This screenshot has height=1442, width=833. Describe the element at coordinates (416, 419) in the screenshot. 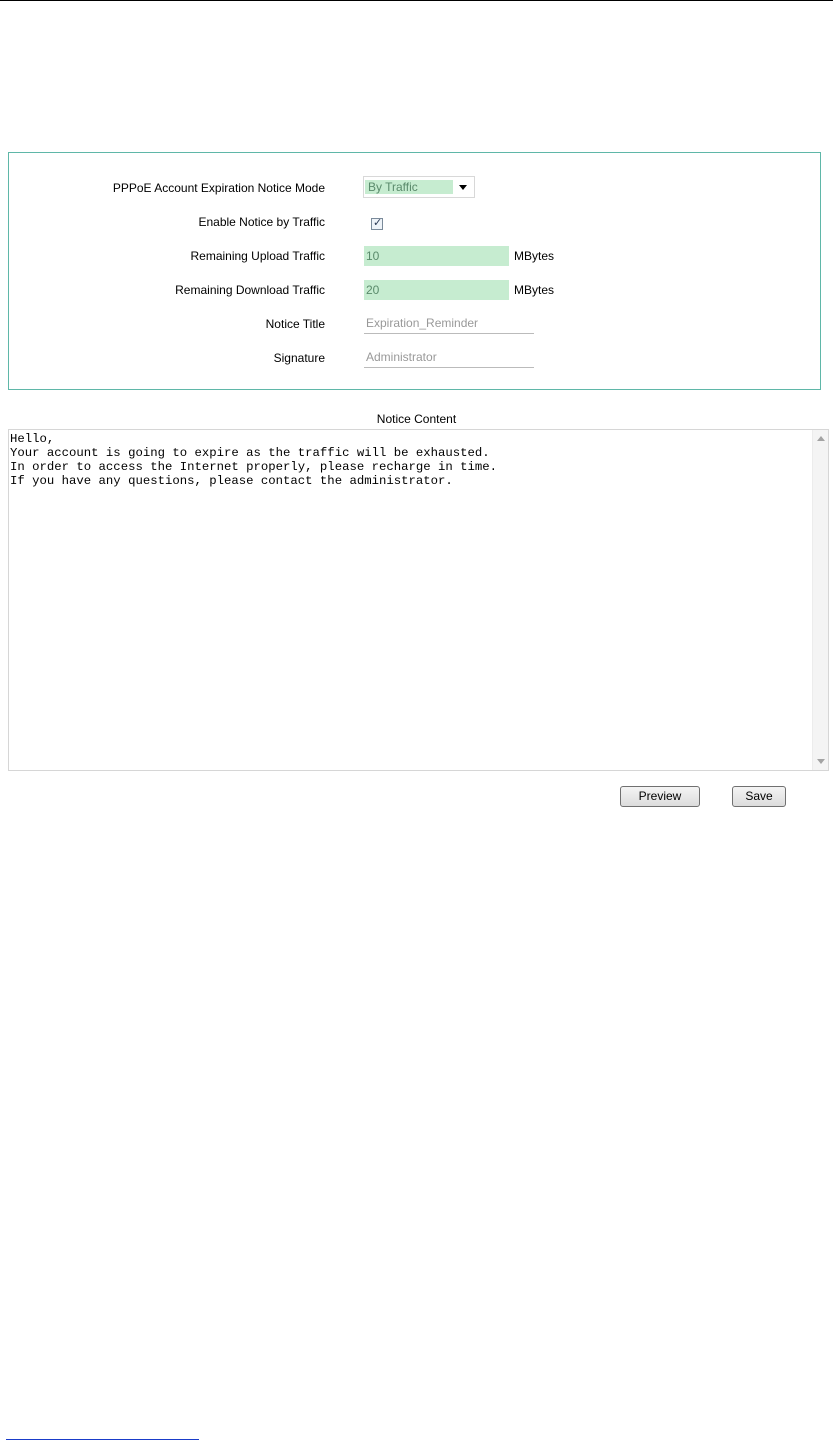

I see `notice-content-heading: Notice Content` at that location.